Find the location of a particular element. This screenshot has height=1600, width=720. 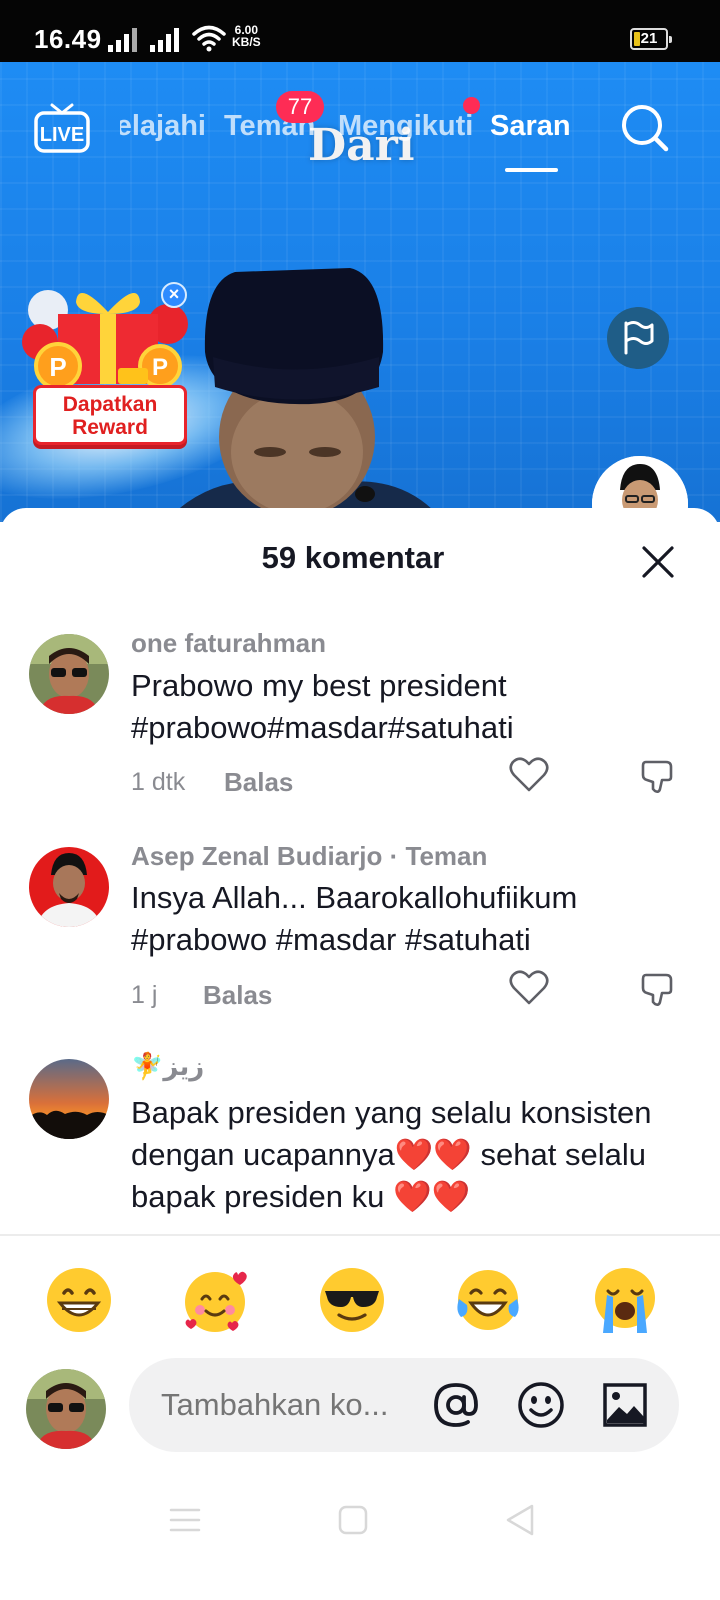

following-new-dot is located at coordinates (471, 105).